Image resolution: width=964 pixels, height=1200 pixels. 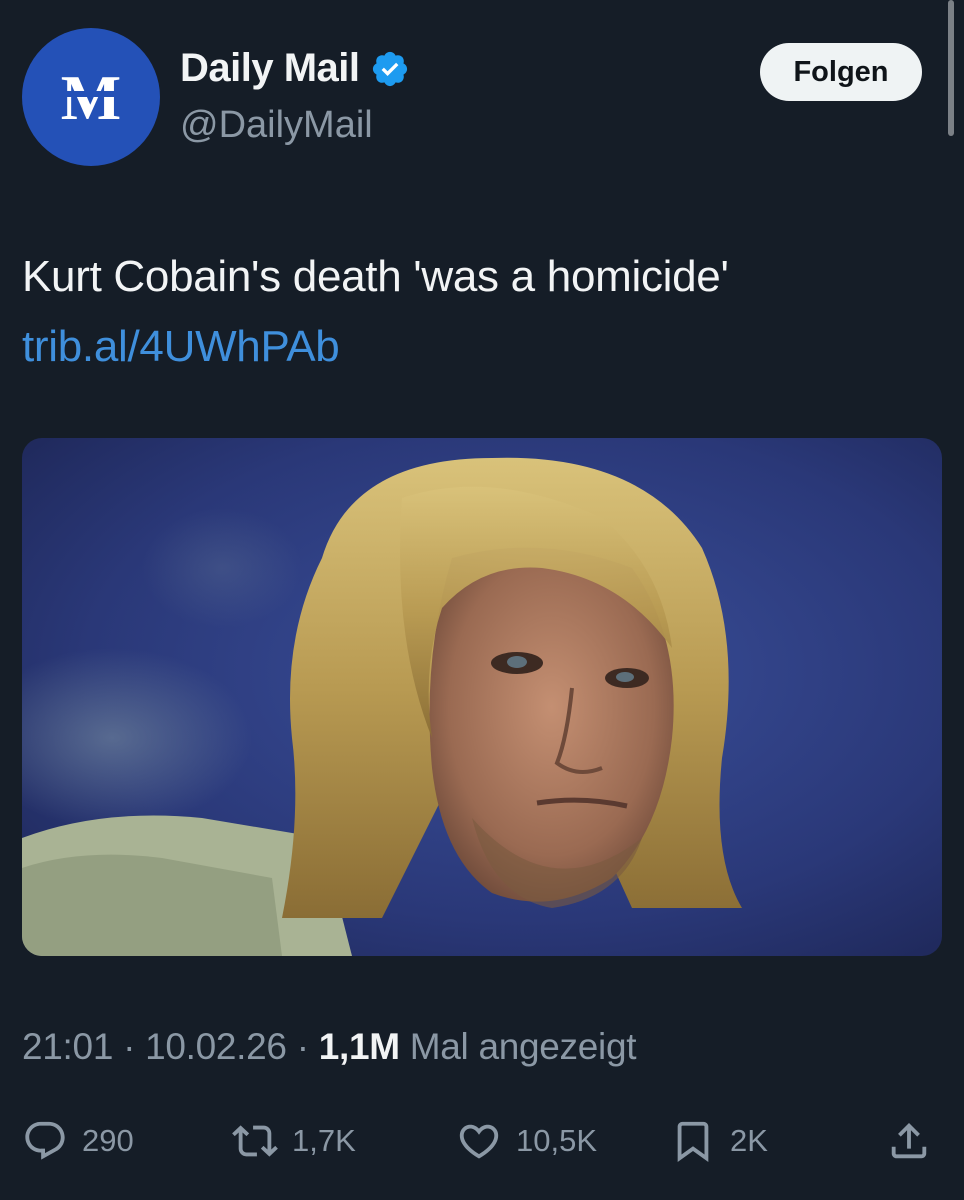 I want to click on bookmark-button: 2K, so click(x=719, y=1141).